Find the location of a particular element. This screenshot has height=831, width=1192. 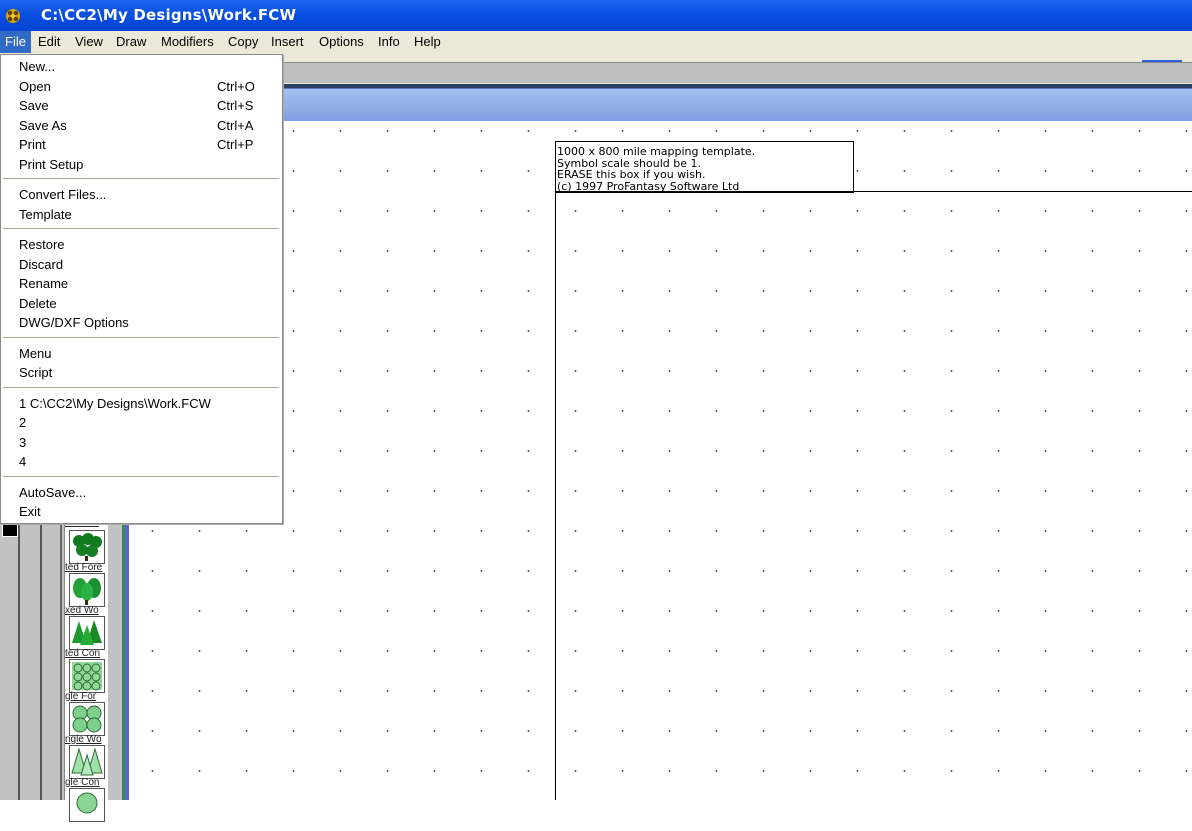

menu-file: File is located at coordinates (15, 42).